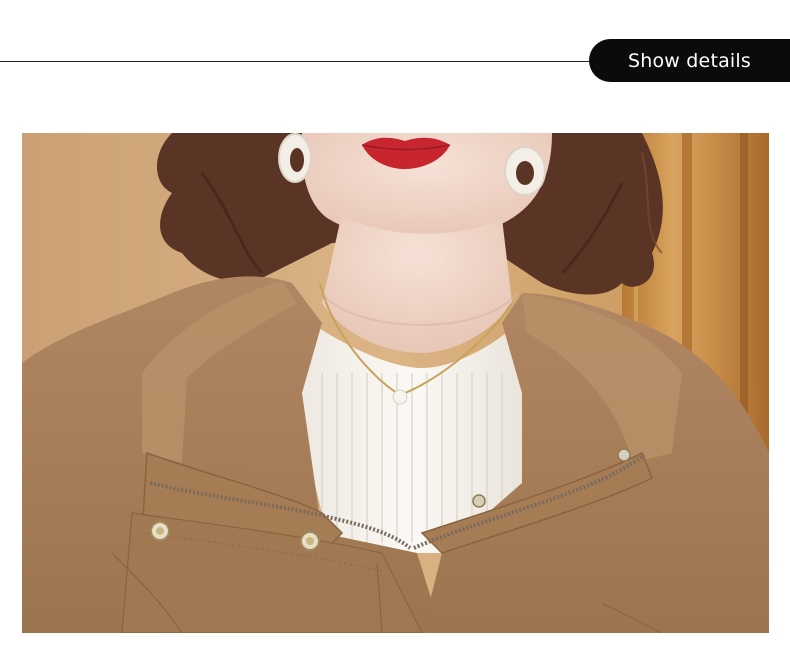 Image resolution: width=790 pixels, height=656 pixels. What do you see at coordinates (689, 60) in the screenshot?
I see `show-details-button: Show details` at bounding box center [689, 60].